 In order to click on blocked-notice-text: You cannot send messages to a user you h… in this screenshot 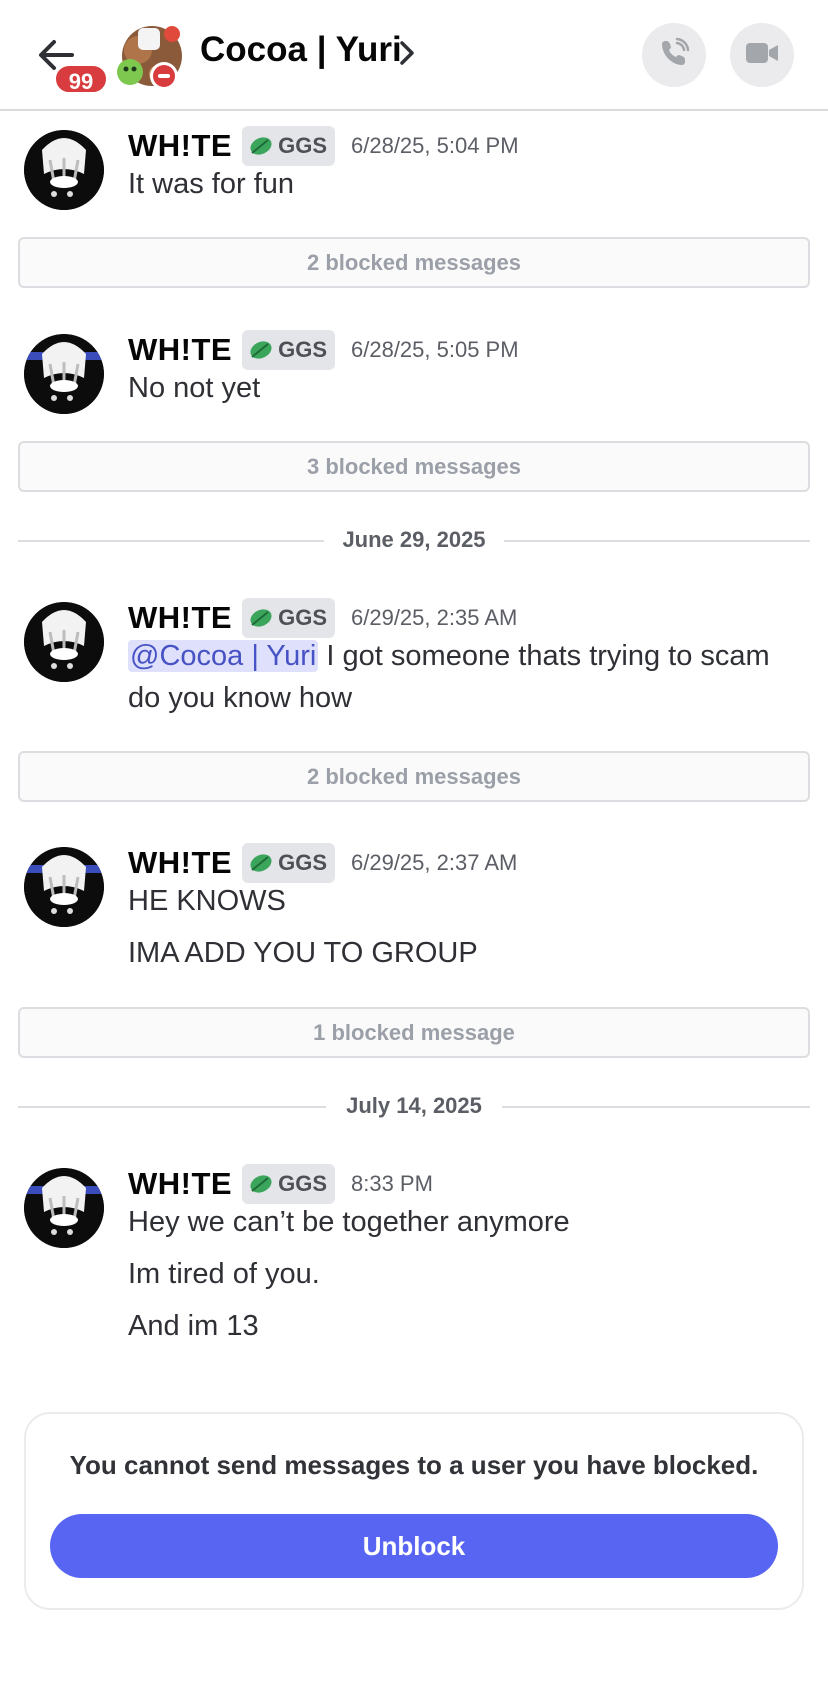, I will do `click(414, 1465)`.